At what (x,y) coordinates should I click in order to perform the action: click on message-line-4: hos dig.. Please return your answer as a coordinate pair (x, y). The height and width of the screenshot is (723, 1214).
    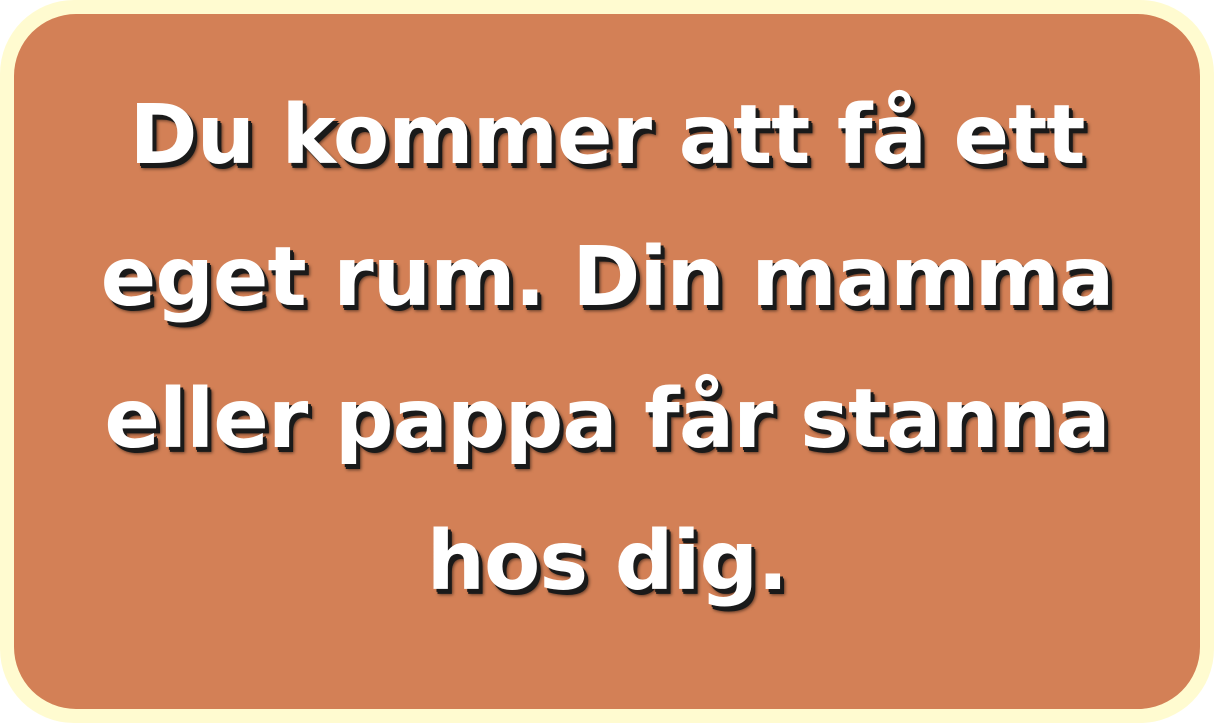
    Looking at the image, I should click on (607, 561).